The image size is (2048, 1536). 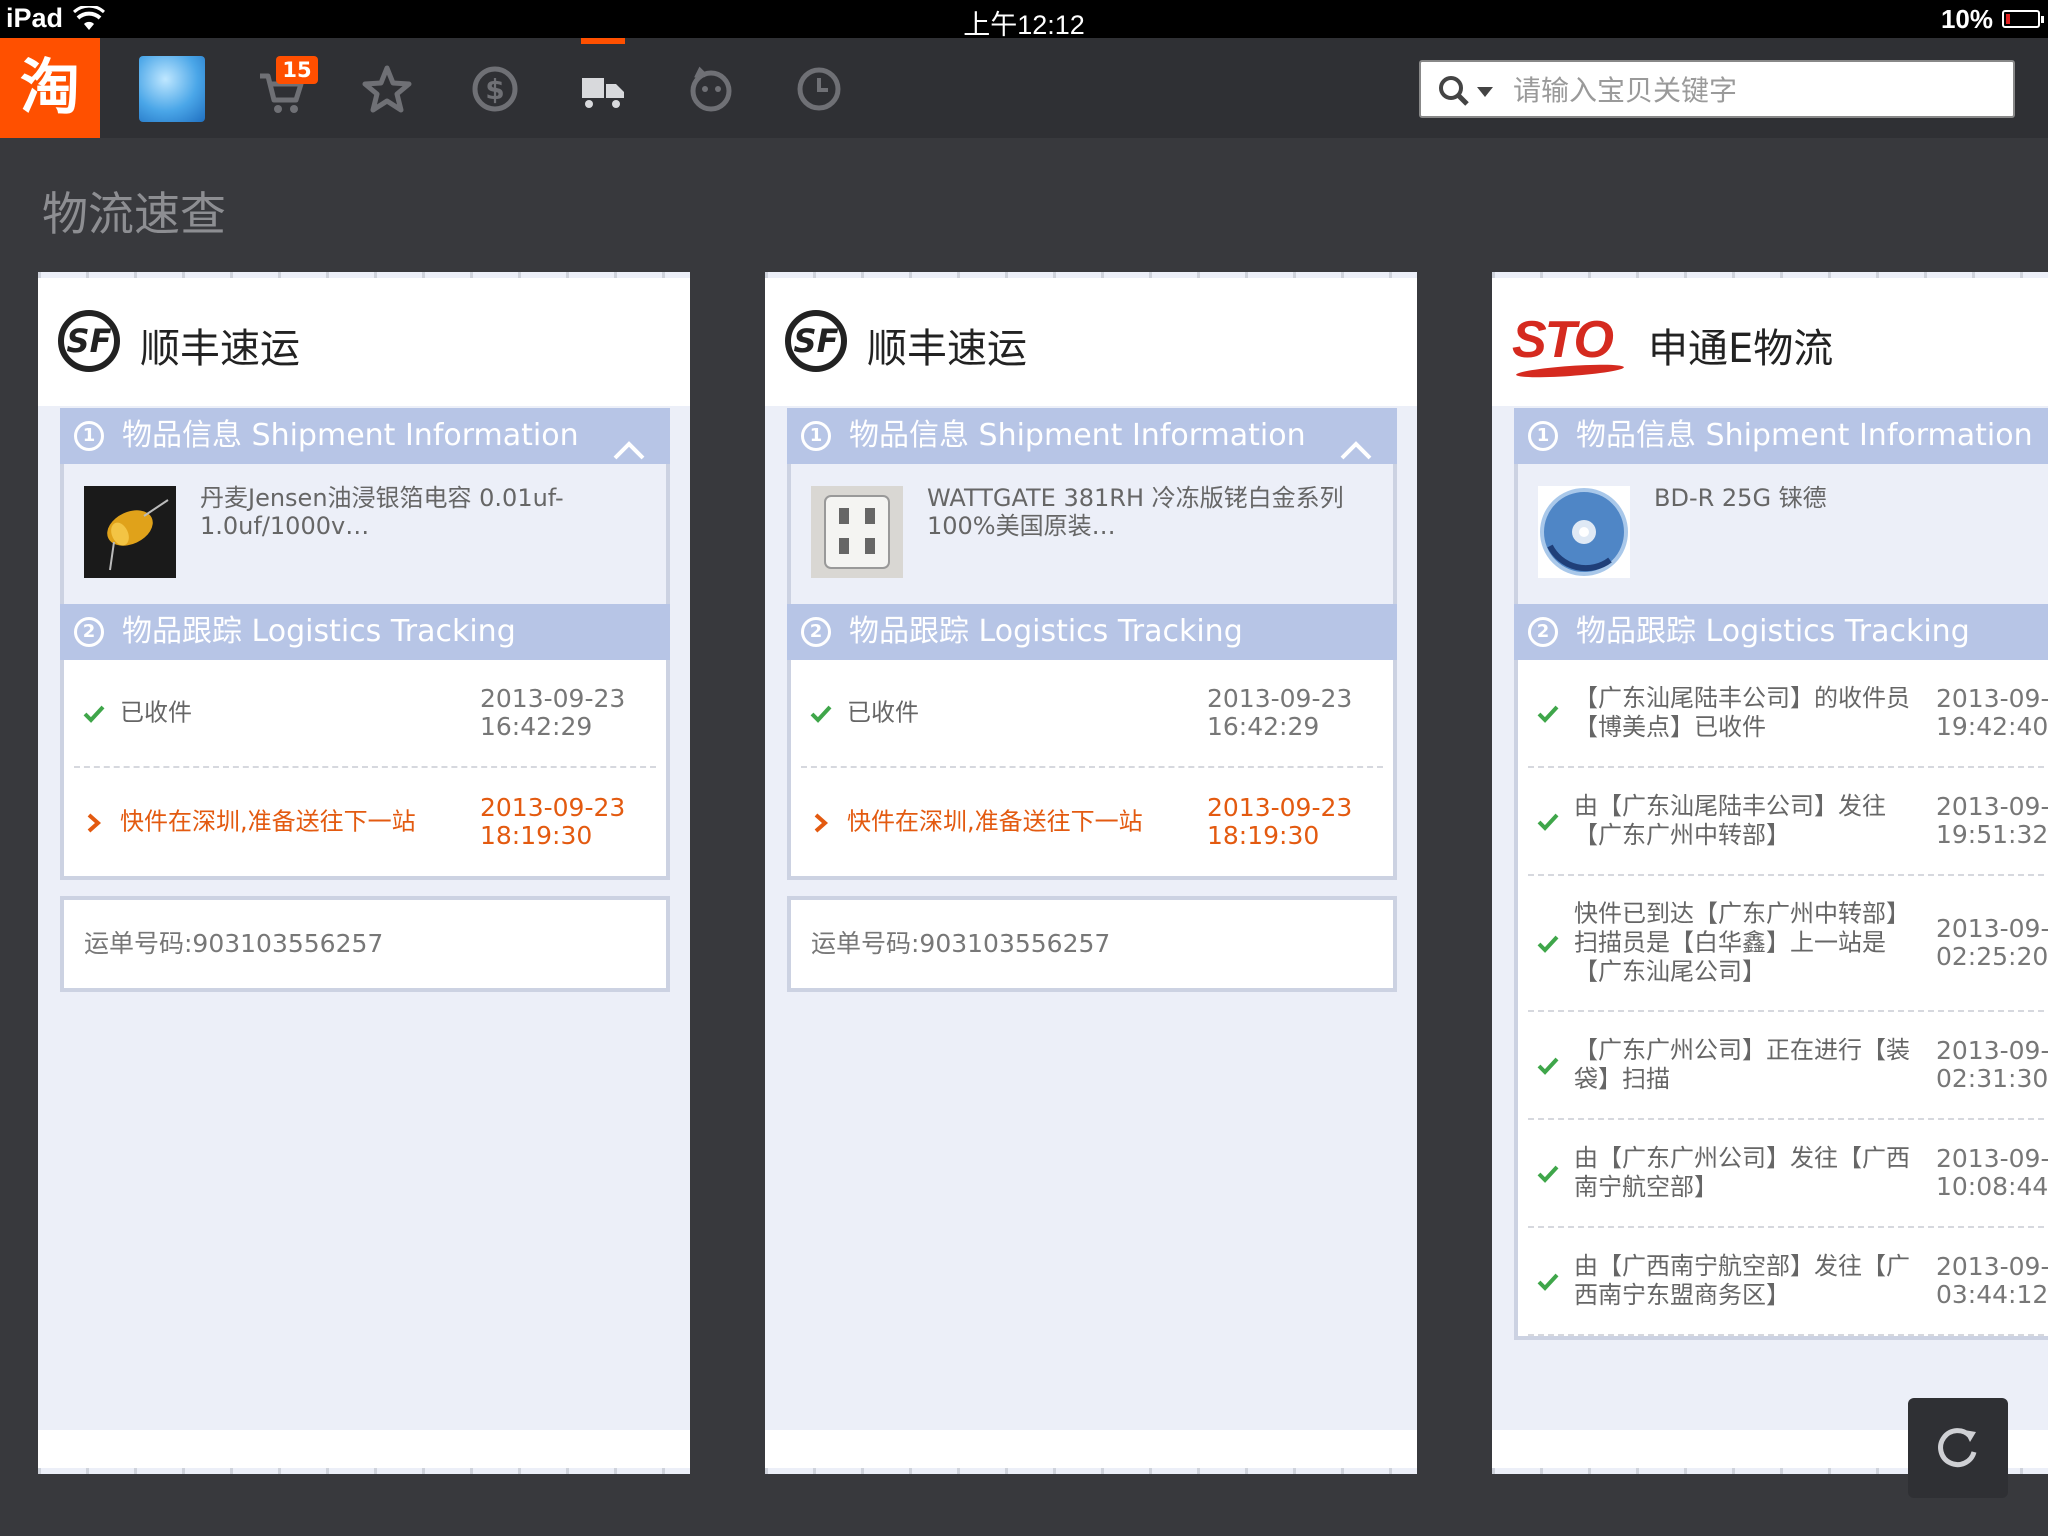 I want to click on status-bar: iPad 上午12:12 10%, so click(x=1024, y=20).